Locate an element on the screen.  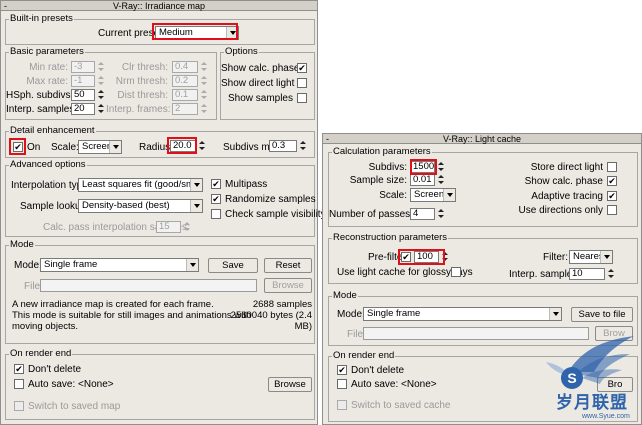
irr-sample-count: 2688 samples is located at coordinates (282, 304).